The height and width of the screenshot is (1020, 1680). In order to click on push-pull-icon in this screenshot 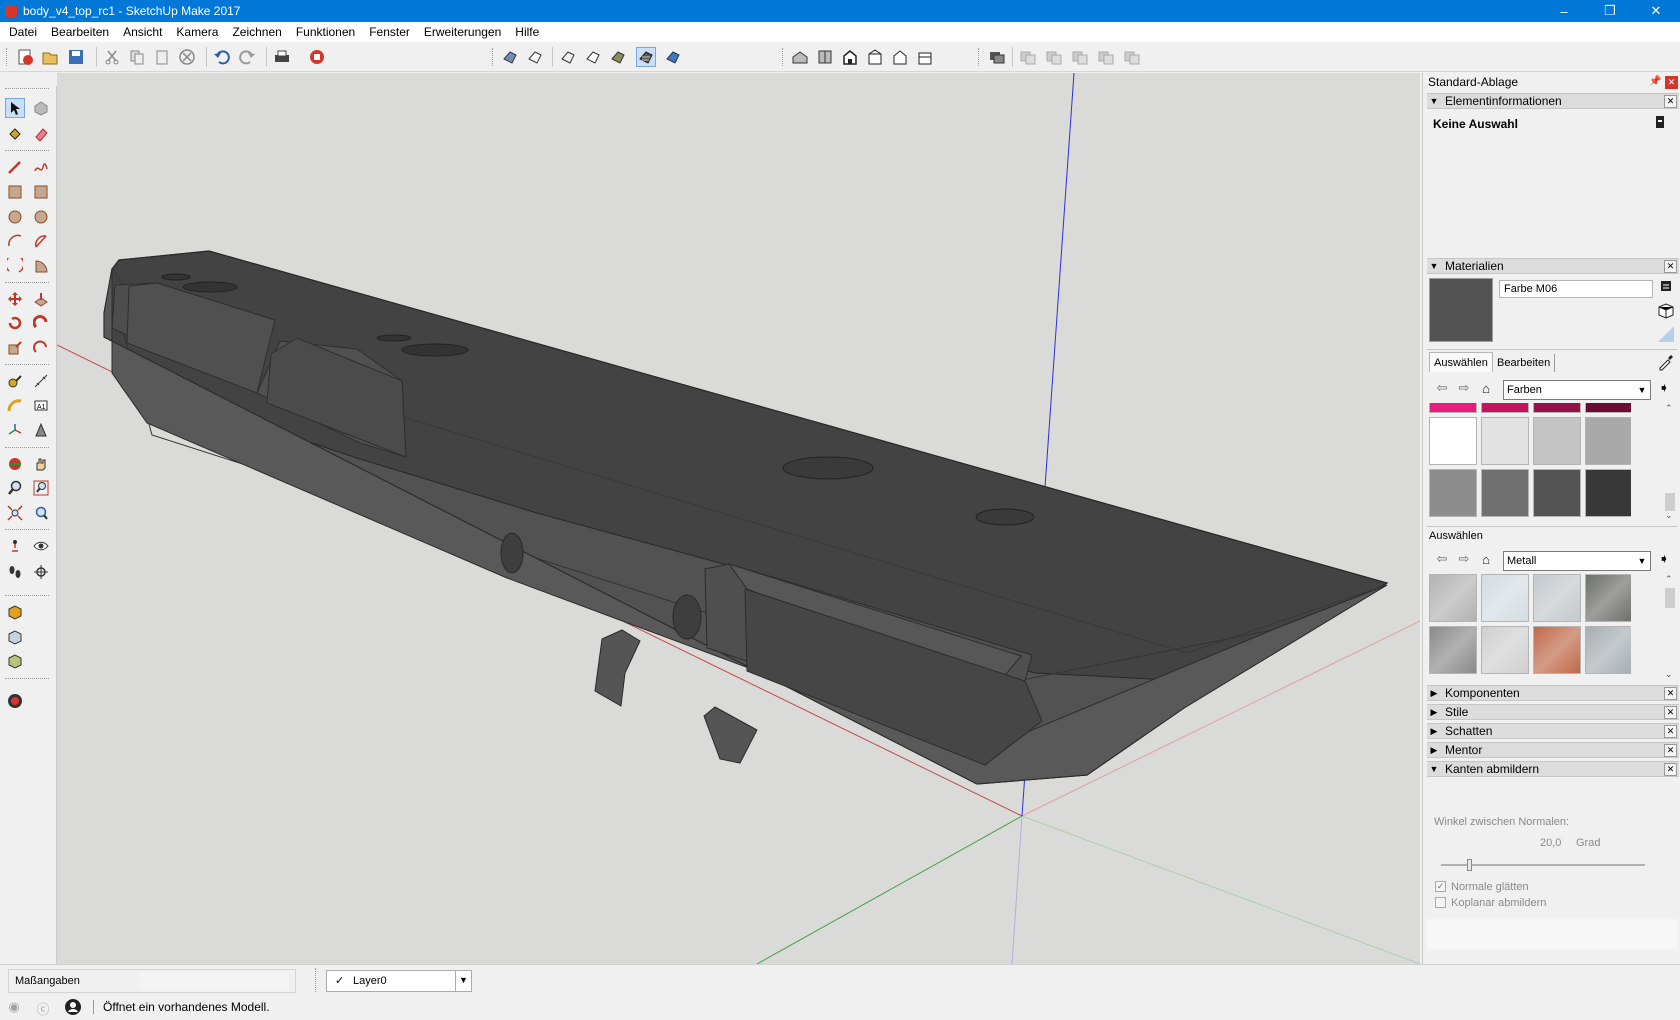, I will do `click(41, 299)`.